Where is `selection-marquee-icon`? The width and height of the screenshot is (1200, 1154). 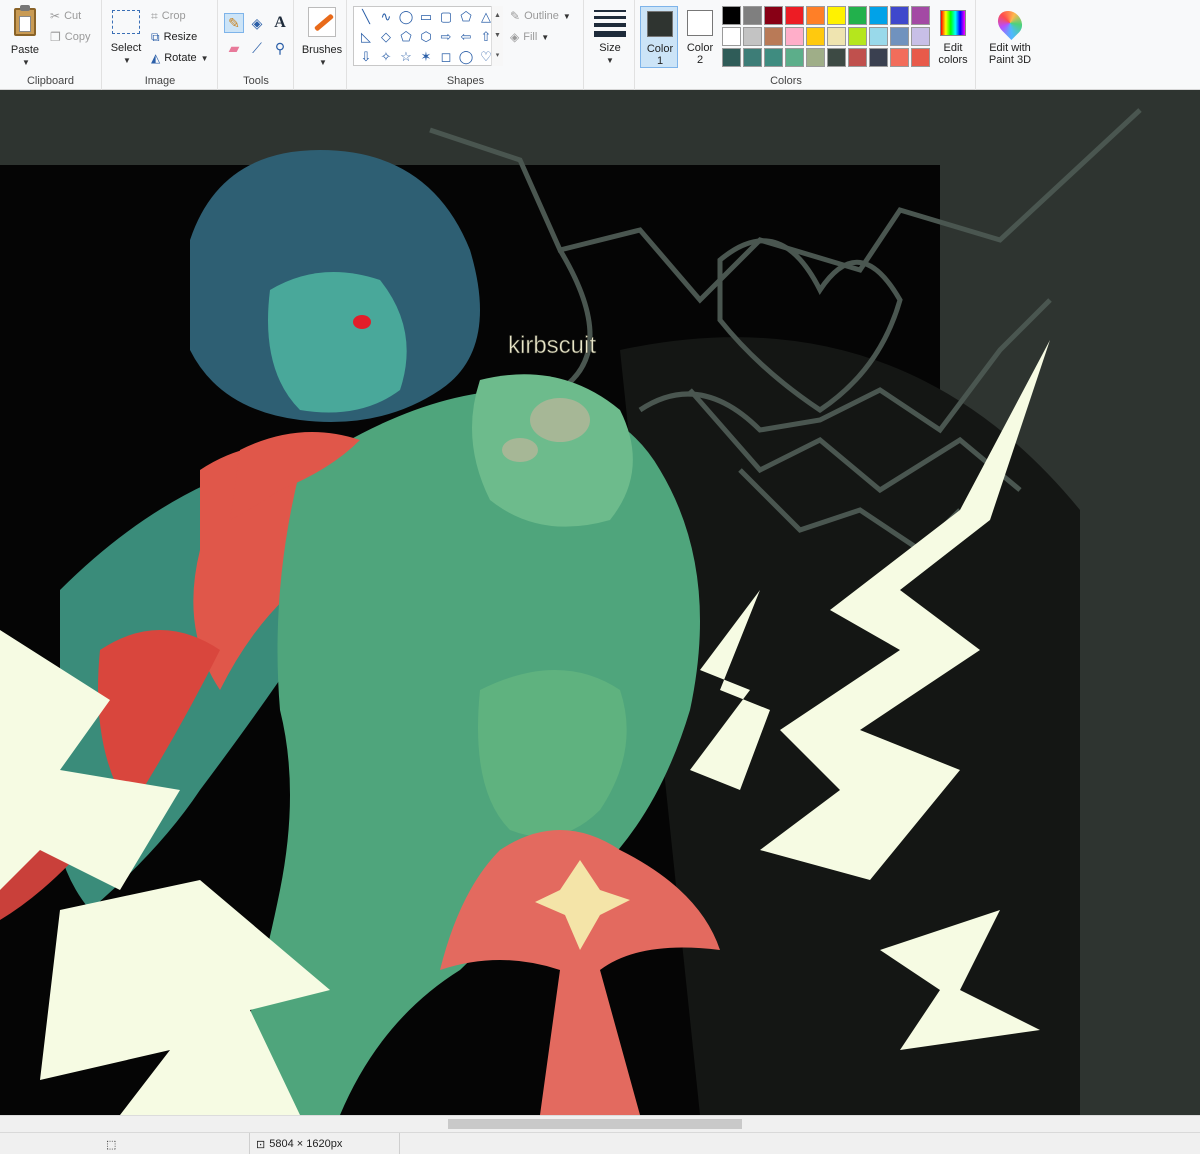
selection-marquee-icon is located at coordinates (126, 22).